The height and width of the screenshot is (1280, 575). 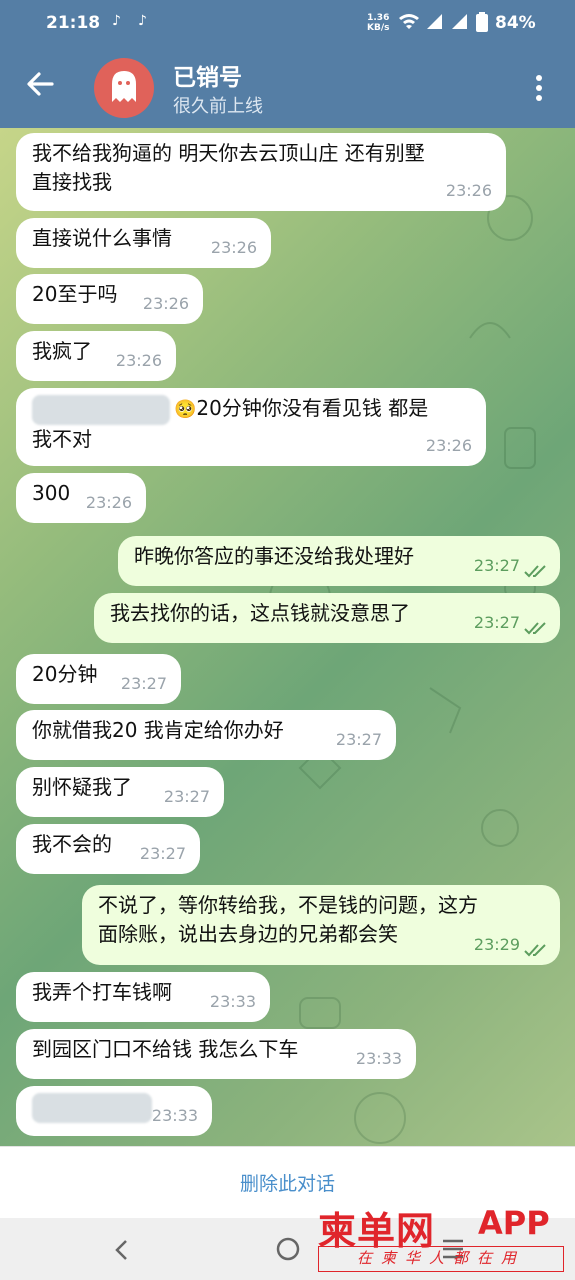 I want to click on nav-home-icon, so click(x=288, y=1249).